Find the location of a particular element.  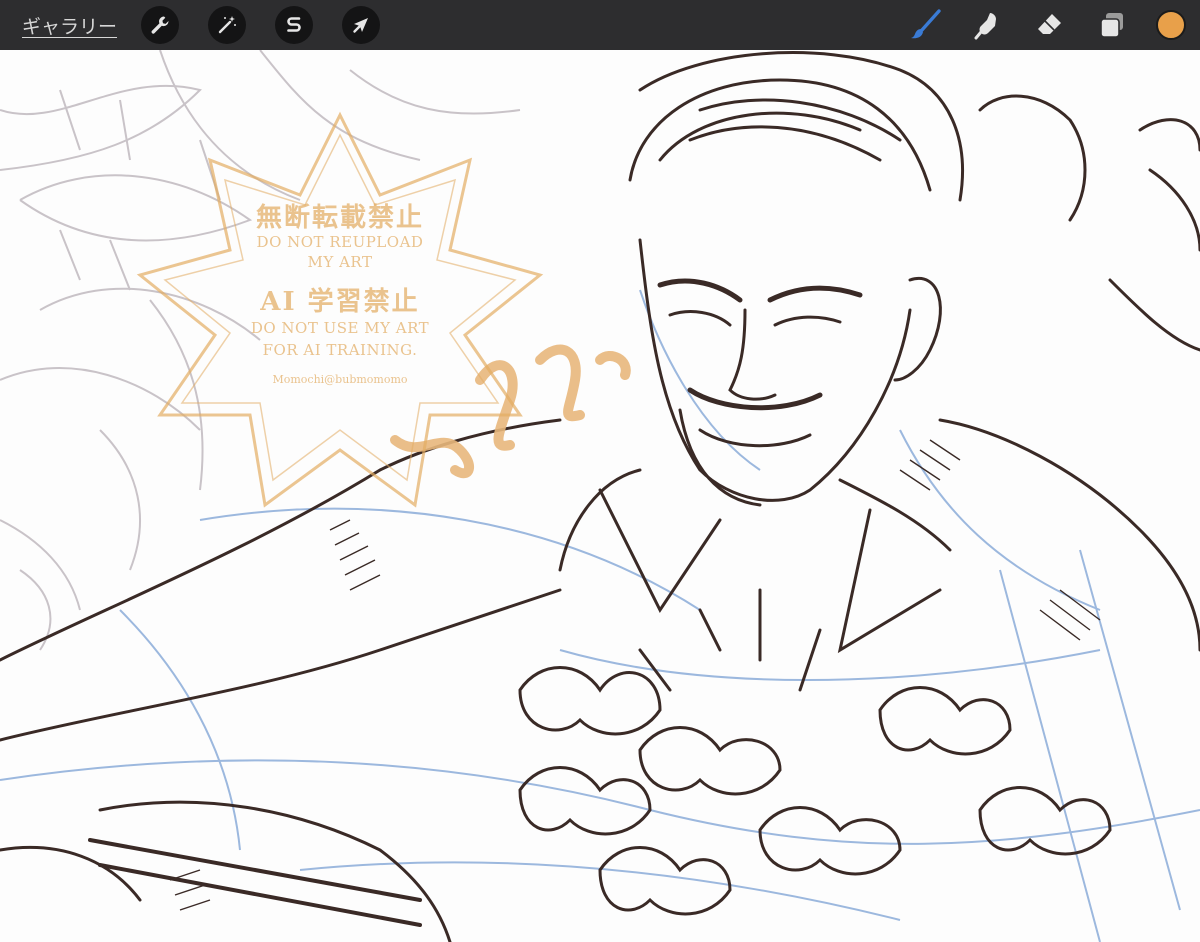

gallery-button: ギャラリー is located at coordinates (69, 25).